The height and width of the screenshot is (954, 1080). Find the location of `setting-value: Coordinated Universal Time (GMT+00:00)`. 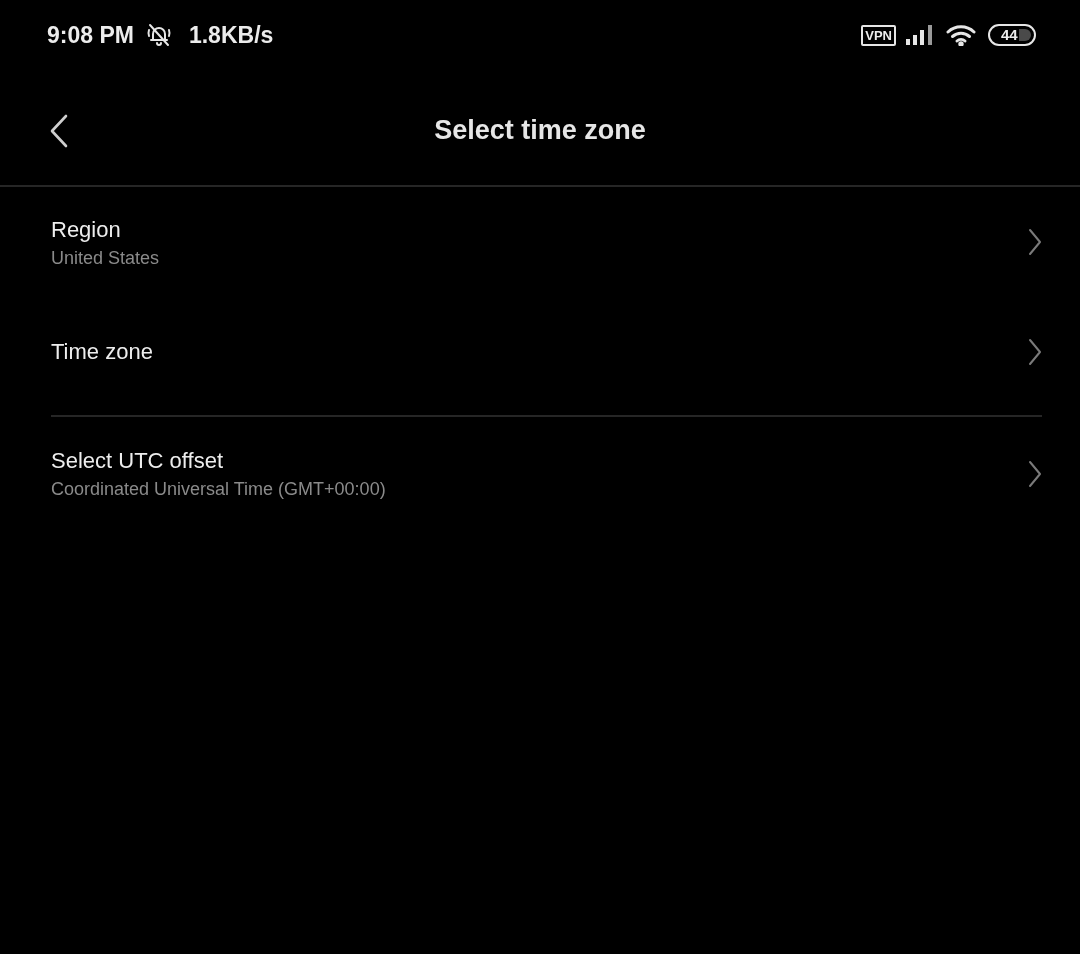

setting-value: Coordinated Universal Time (GMT+00:00) is located at coordinates (218, 489).